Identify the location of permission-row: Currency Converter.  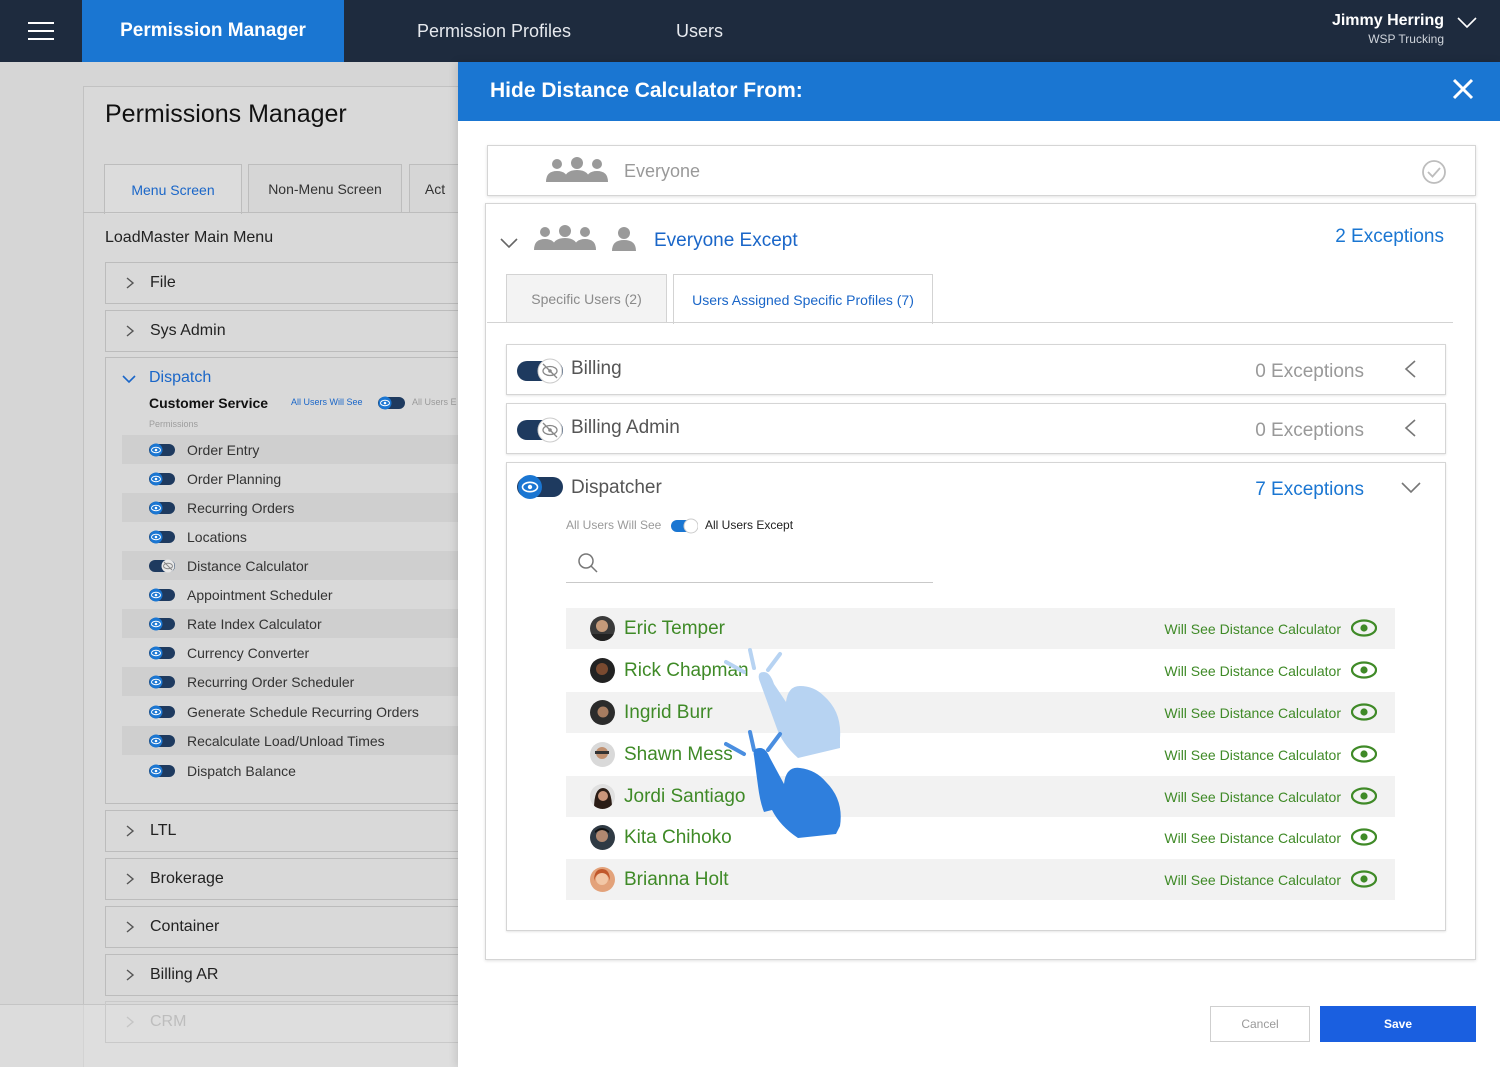
(290, 652).